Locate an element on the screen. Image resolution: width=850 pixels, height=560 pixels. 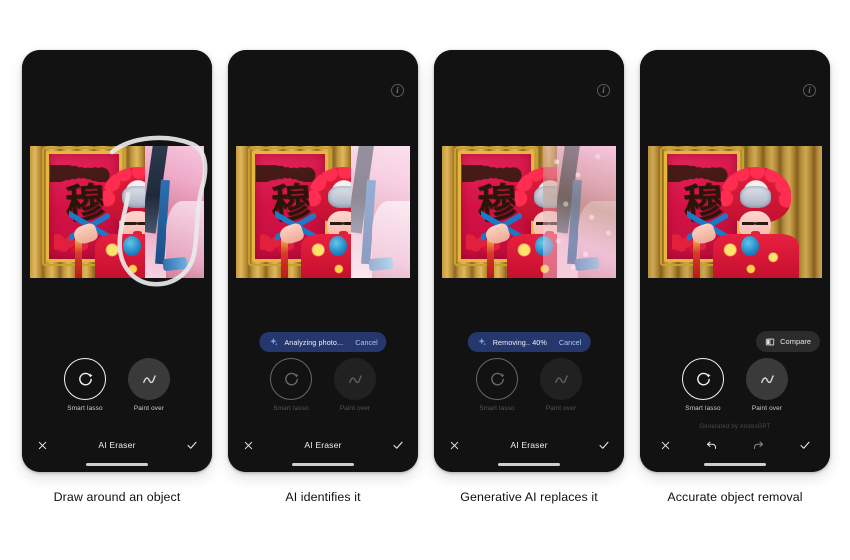
status-pill: Removing.. 40% Cancel is located at coordinates (529, 342).